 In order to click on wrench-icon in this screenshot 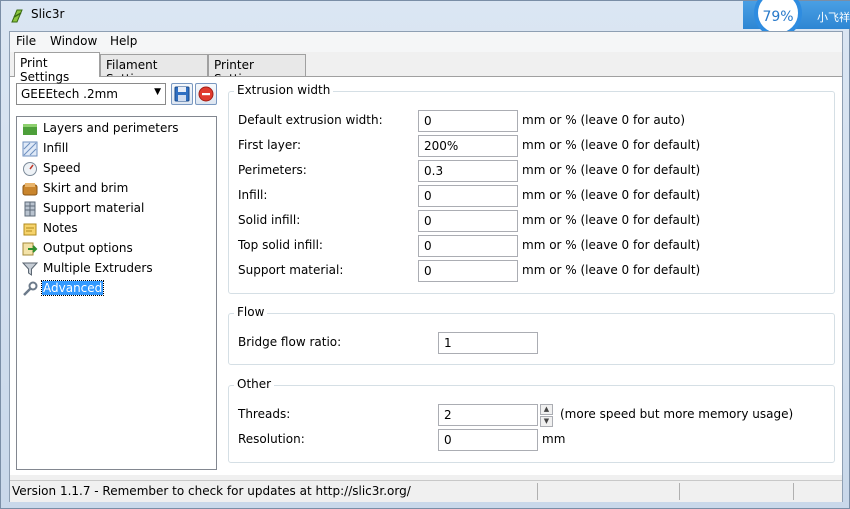, I will do `click(30, 288)`.